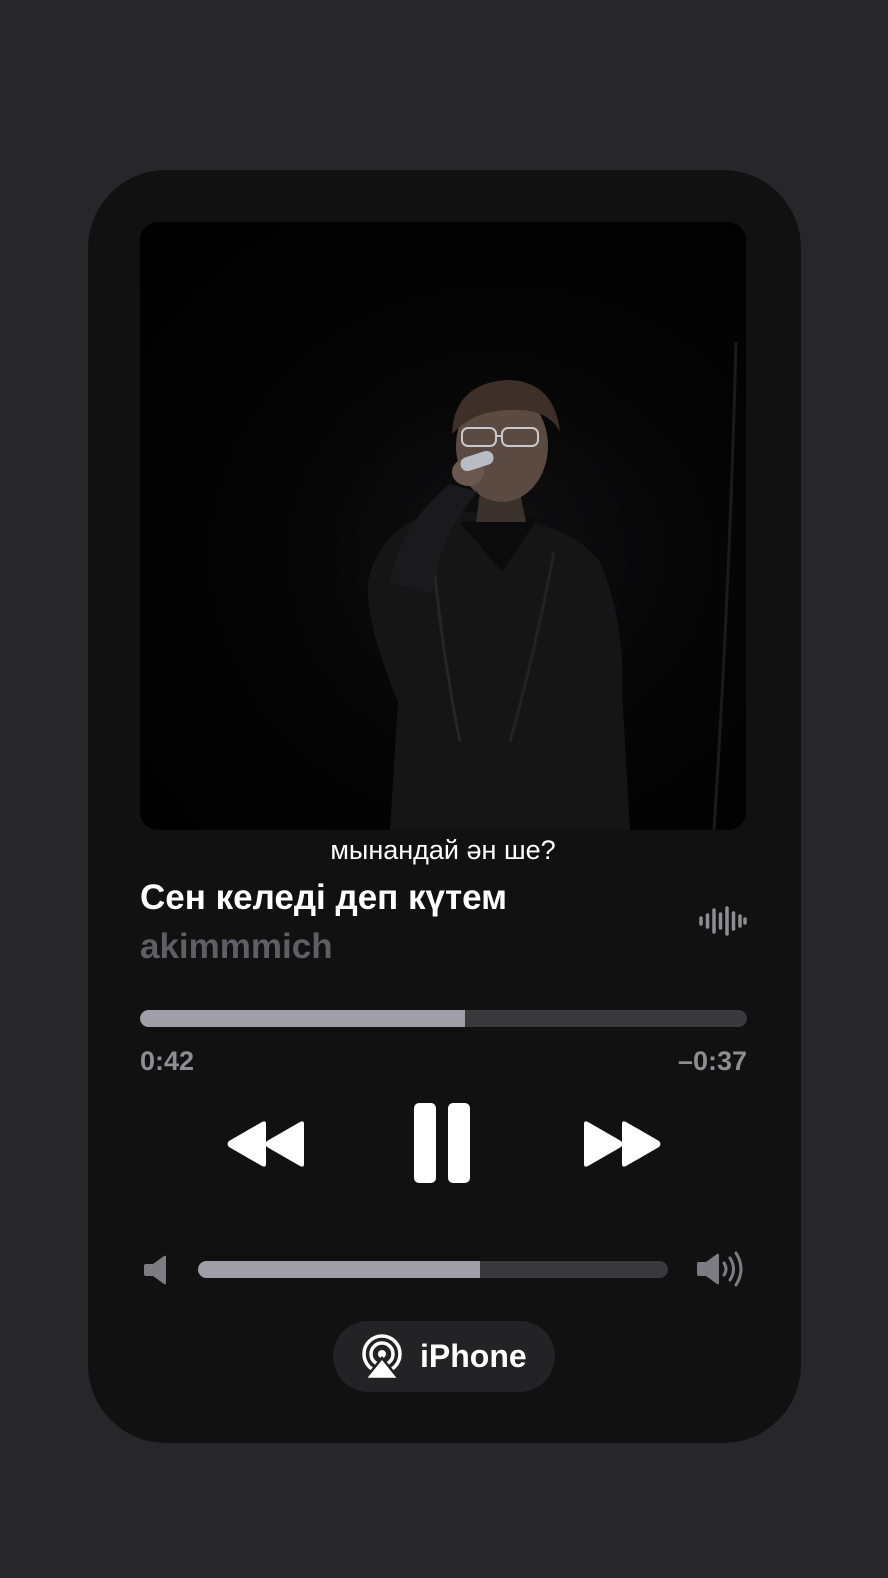 Image resolution: width=888 pixels, height=1578 pixels. I want to click on audio-output-button: iPhone, so click(444, 1356).